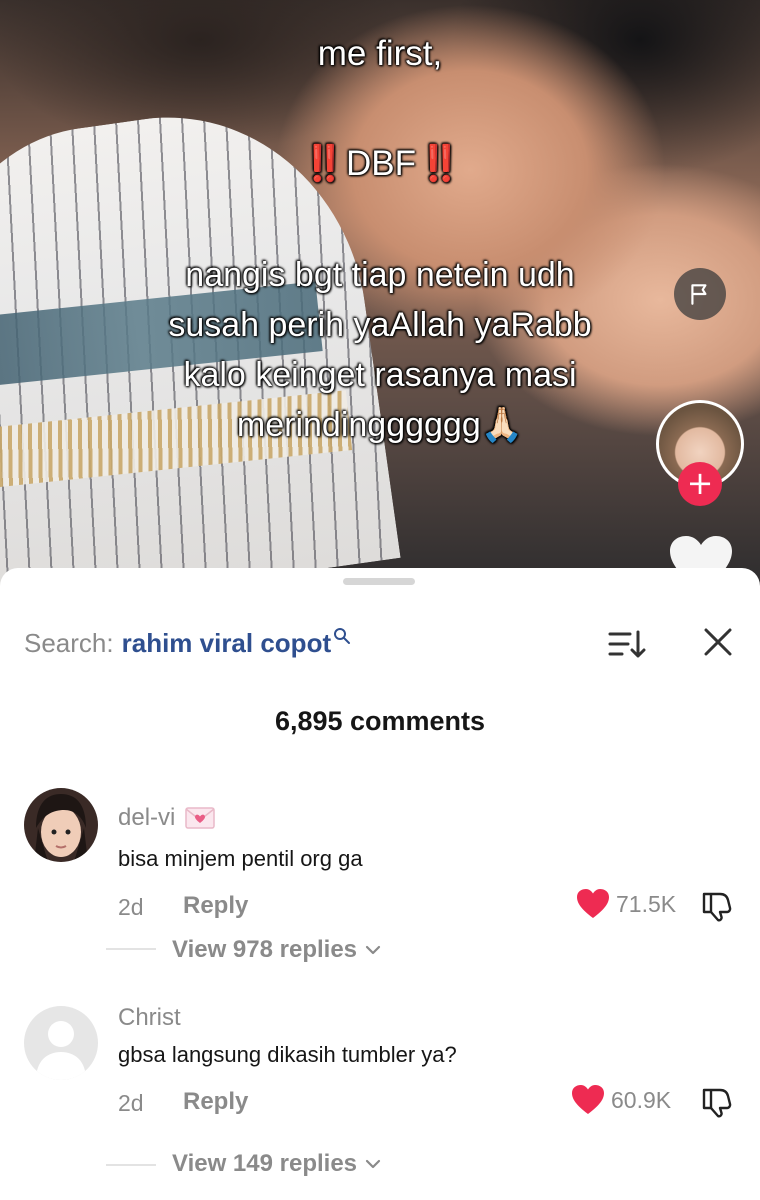  I want to click on like-button: 71.5K, so click(626, 904).